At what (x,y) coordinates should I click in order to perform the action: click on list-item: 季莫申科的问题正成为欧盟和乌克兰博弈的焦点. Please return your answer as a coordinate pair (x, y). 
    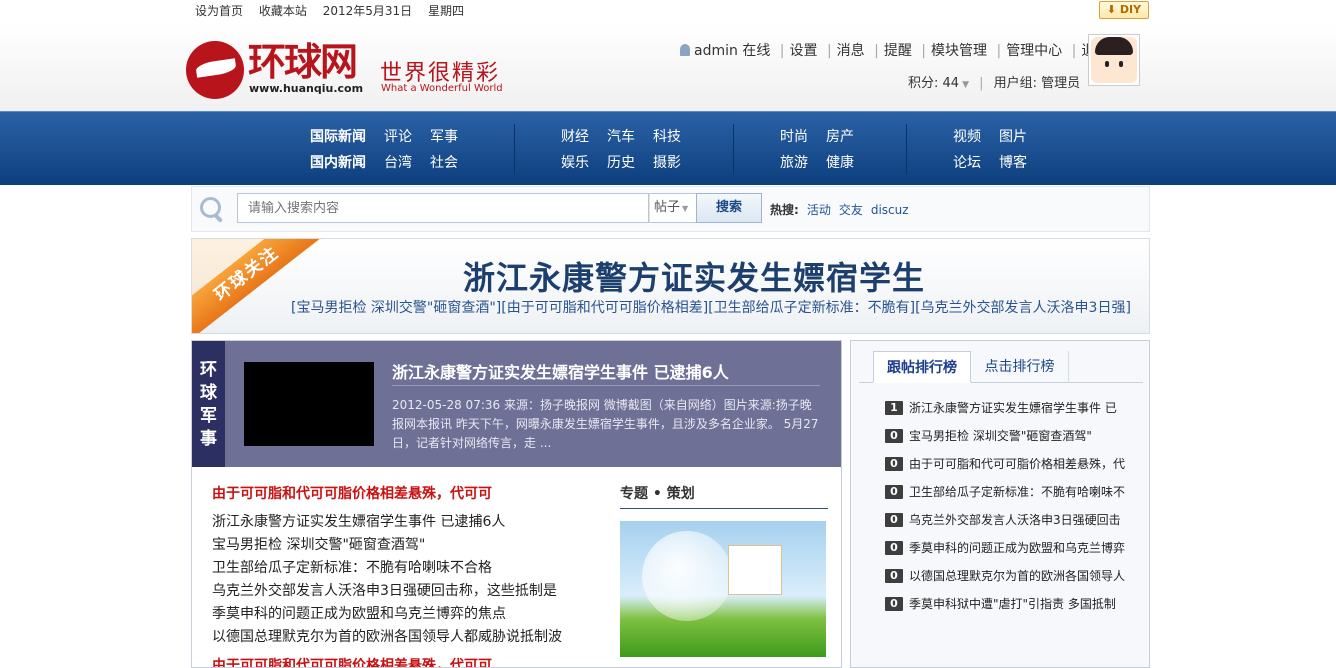
    Looking at the image, I should click on (402, 614).